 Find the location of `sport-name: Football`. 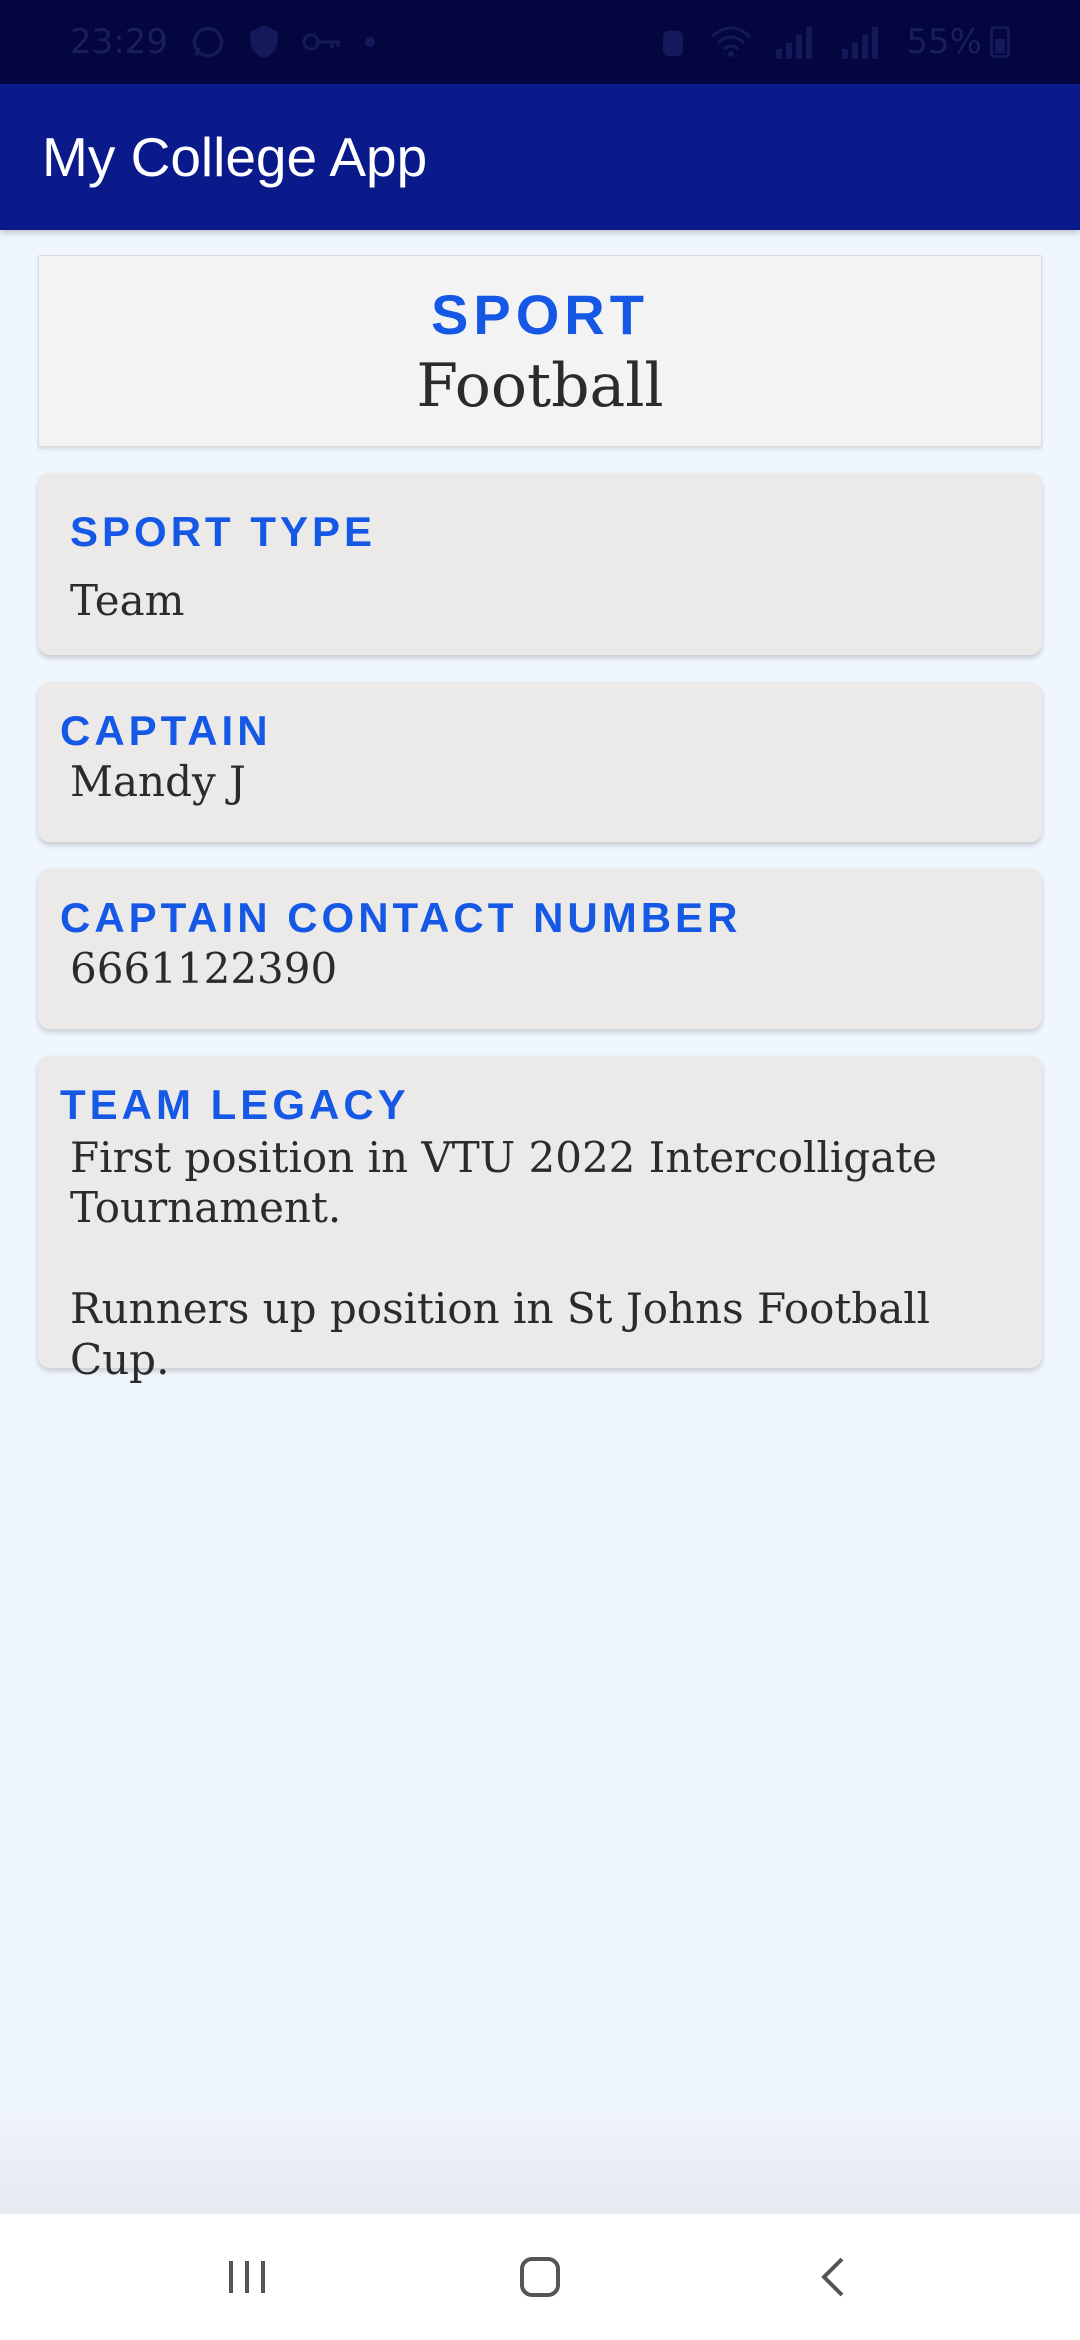

sport-name: Football is located at coordinates (540, 385).